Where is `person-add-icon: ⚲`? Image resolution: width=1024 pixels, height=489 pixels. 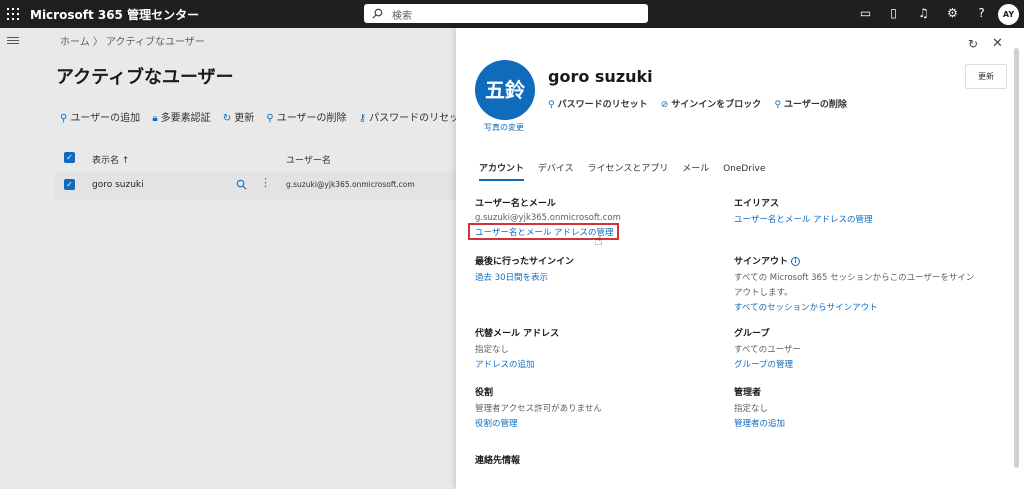
person-add-icon: ⚲ is located at coordinates (64, 118).